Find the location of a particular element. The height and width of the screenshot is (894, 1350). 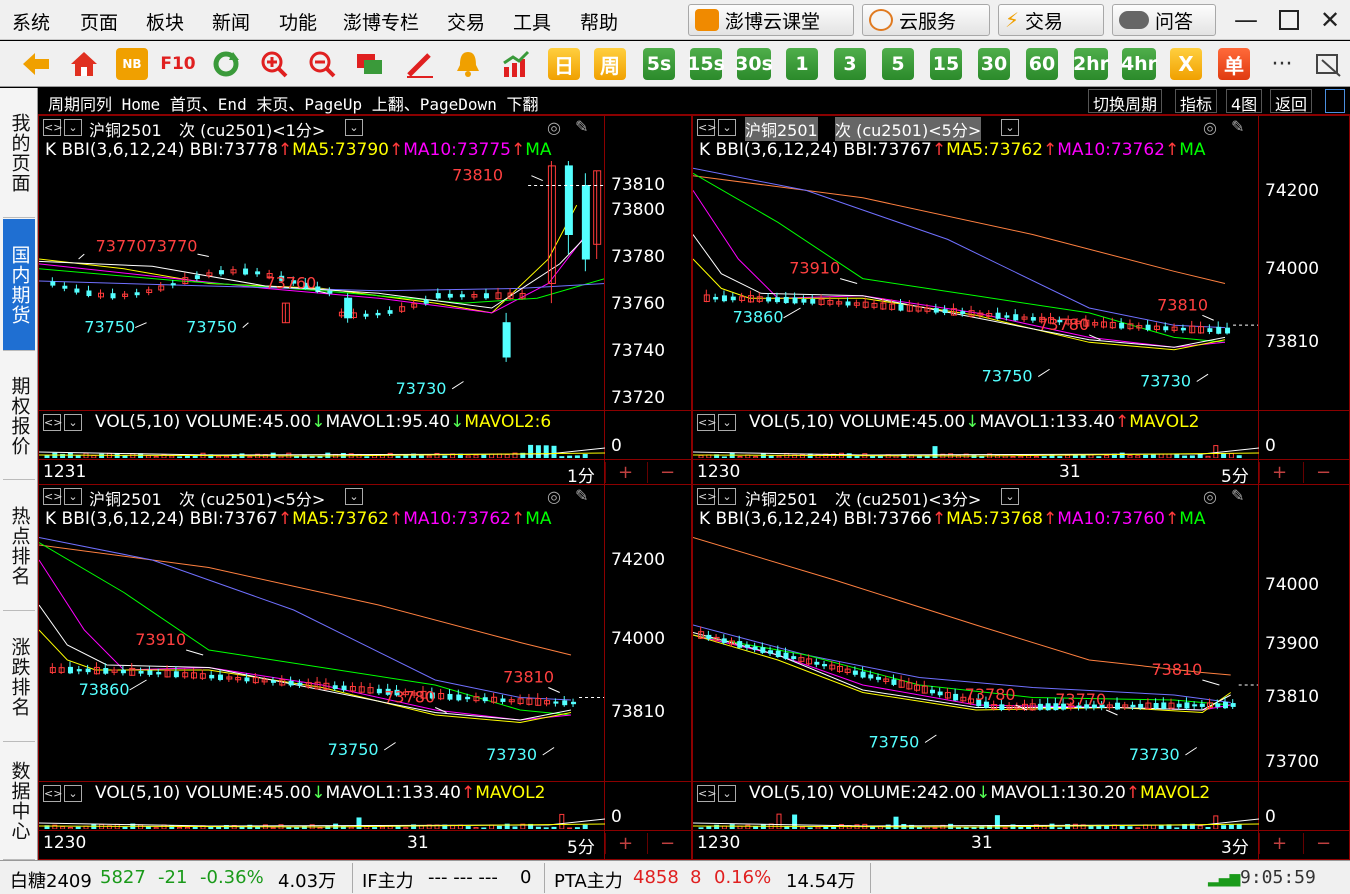

sidebar-tab-domestic-futures: 国内期货 is located at coordinates (19, 285).